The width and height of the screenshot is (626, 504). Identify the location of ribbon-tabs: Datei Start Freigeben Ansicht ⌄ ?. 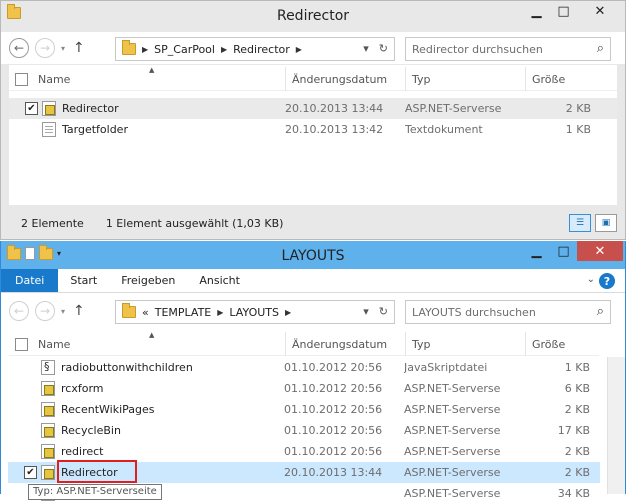
(313, 281).